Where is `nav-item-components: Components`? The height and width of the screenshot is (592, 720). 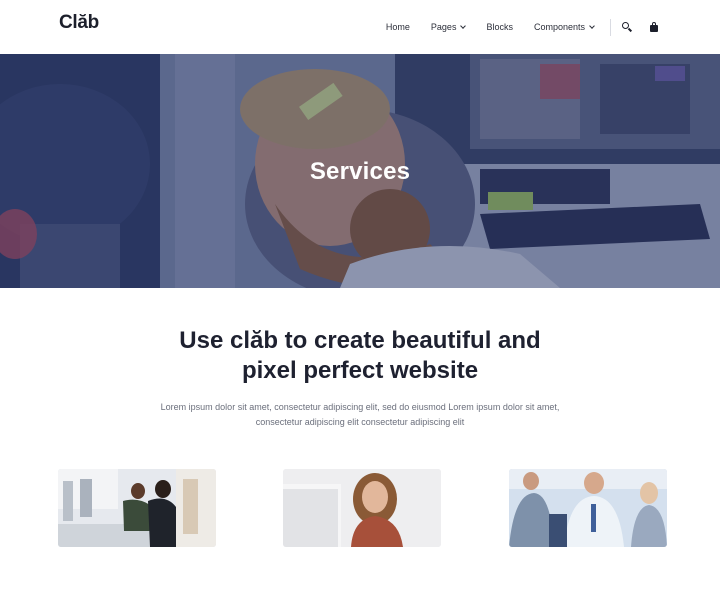
nav-item-components: Components is located at coordinates (564, 27).